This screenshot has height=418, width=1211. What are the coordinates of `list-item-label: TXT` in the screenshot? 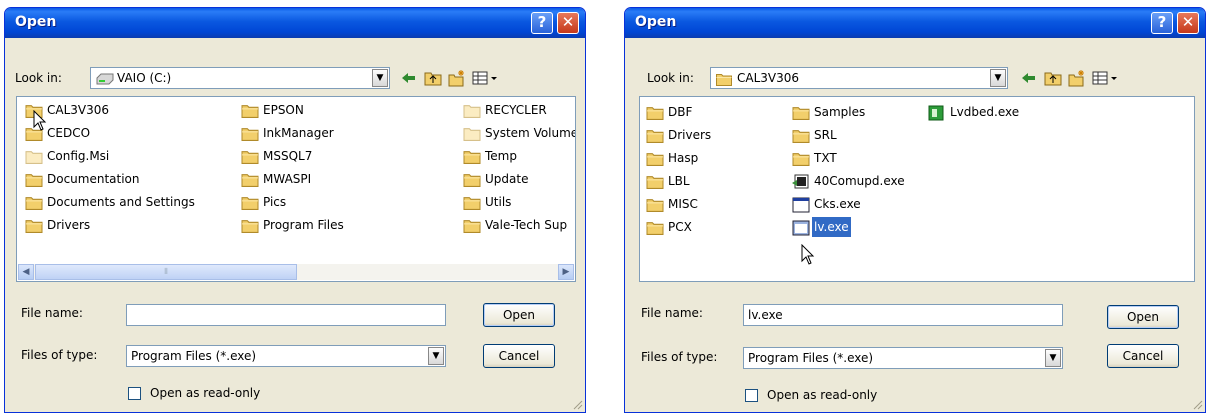 It's located at (825, 158).